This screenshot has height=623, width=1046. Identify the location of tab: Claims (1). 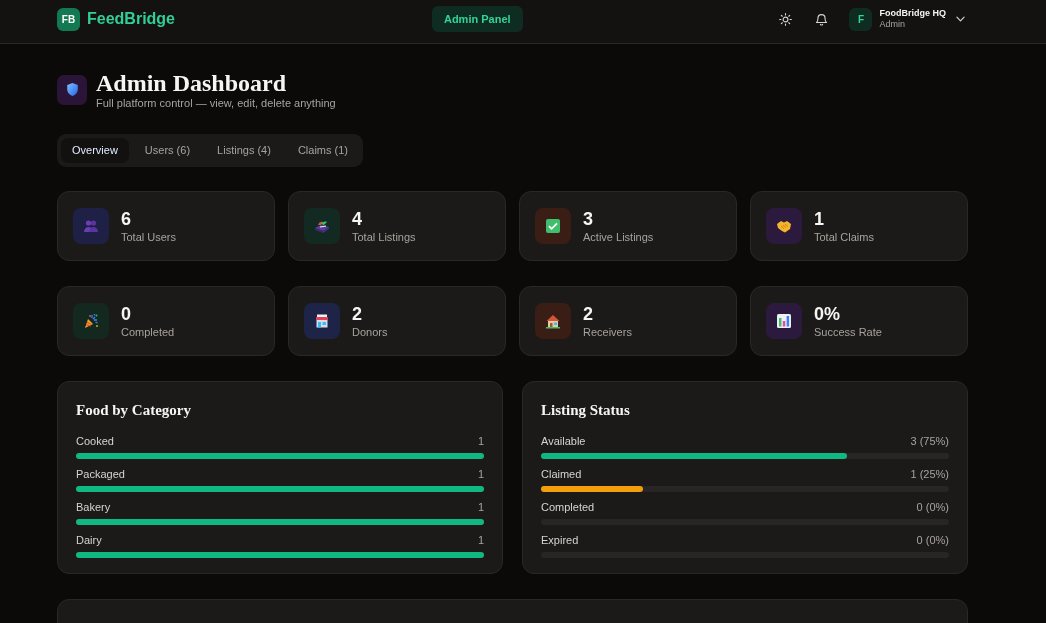
(322, 150).